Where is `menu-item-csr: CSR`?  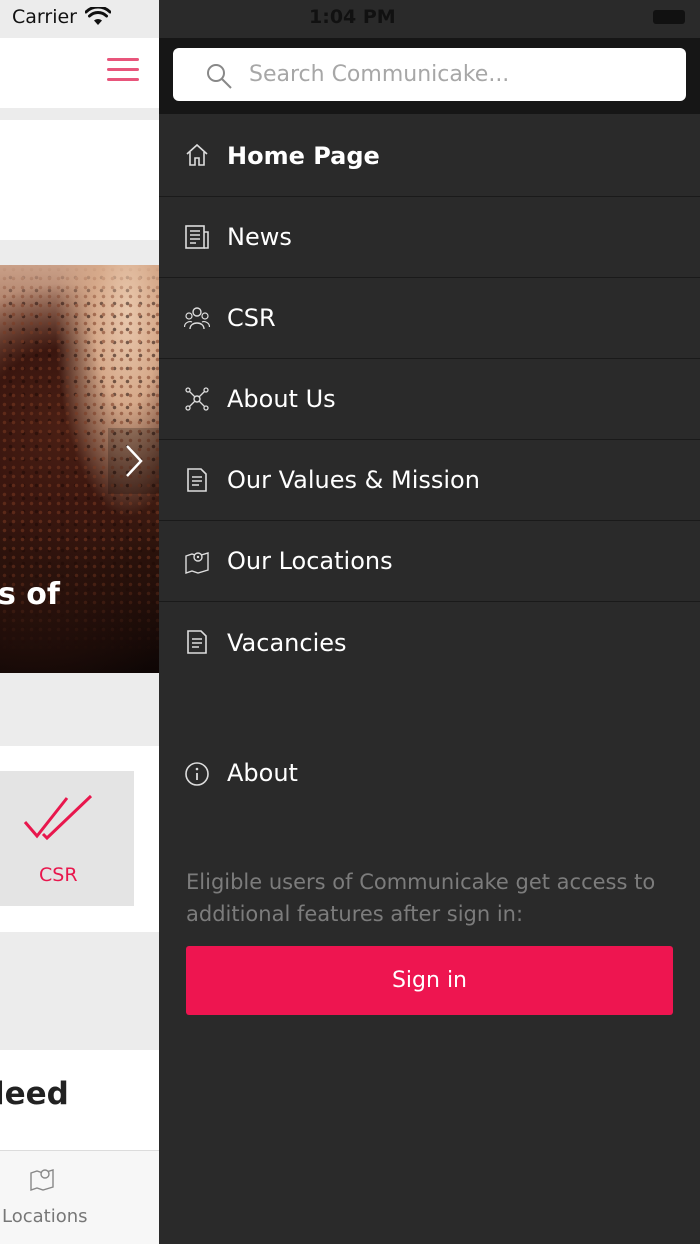
menu-item-csr: CSR is located at coordinates (429, 318).